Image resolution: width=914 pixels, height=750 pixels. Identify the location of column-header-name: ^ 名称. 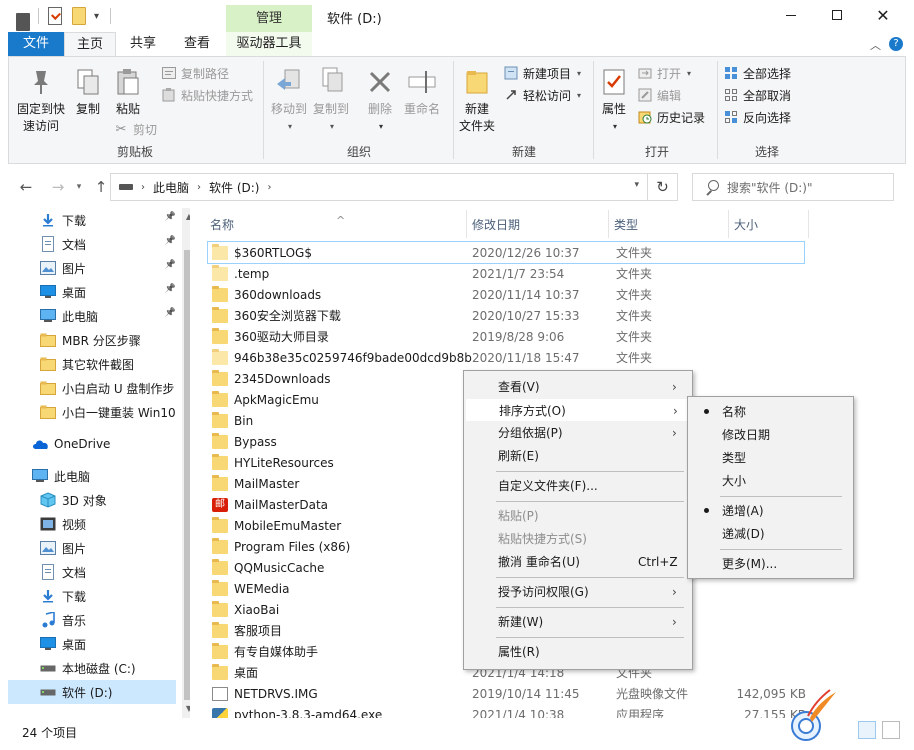
(334, 225).